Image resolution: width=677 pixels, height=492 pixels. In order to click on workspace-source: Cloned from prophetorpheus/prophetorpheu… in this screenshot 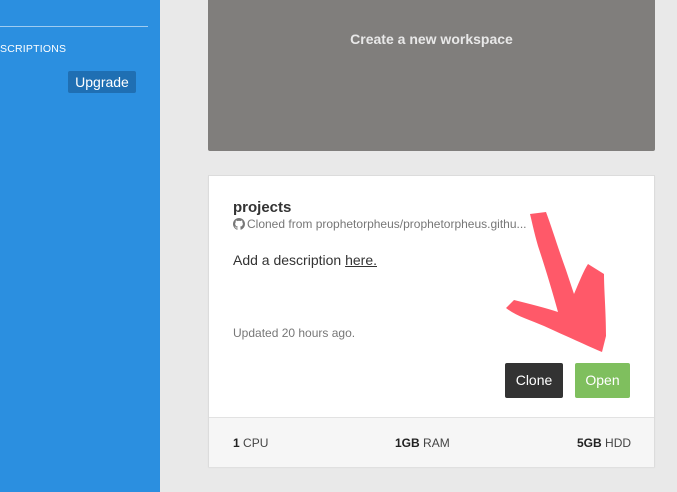, I will do `click(381, 224)`.